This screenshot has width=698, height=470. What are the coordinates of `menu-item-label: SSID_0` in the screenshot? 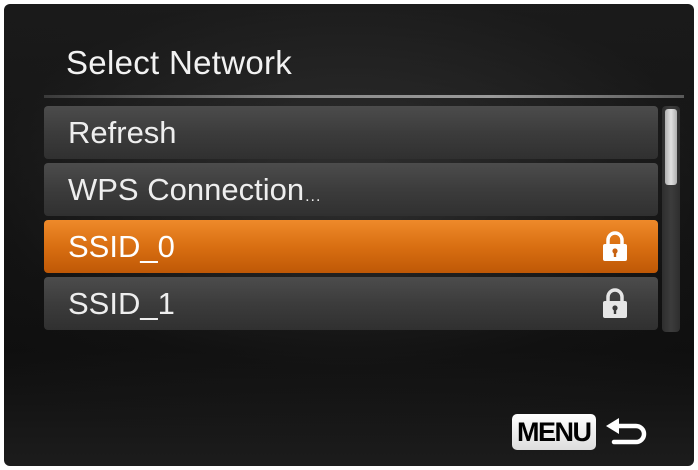 It's located at (121, 246).